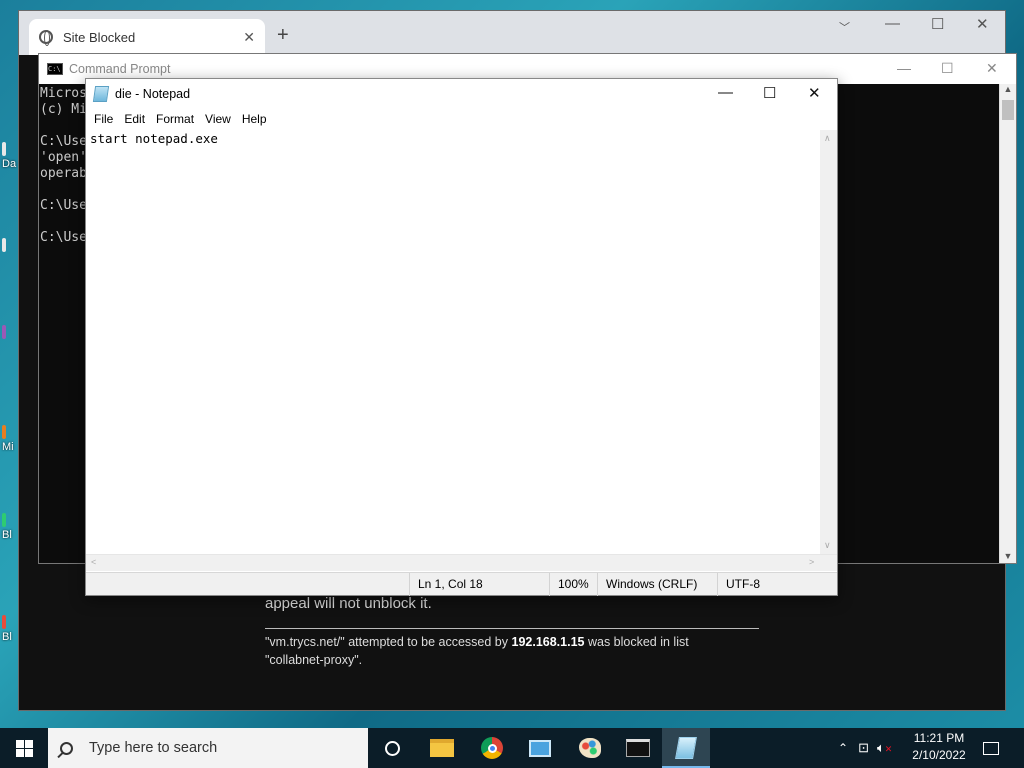 Image resolution: width=1024 pixels, height=768 pixels. What do you see at coordinates (103, 119) in the screenshot?
I see `menu-file: File` at bounding box center [103, 119].